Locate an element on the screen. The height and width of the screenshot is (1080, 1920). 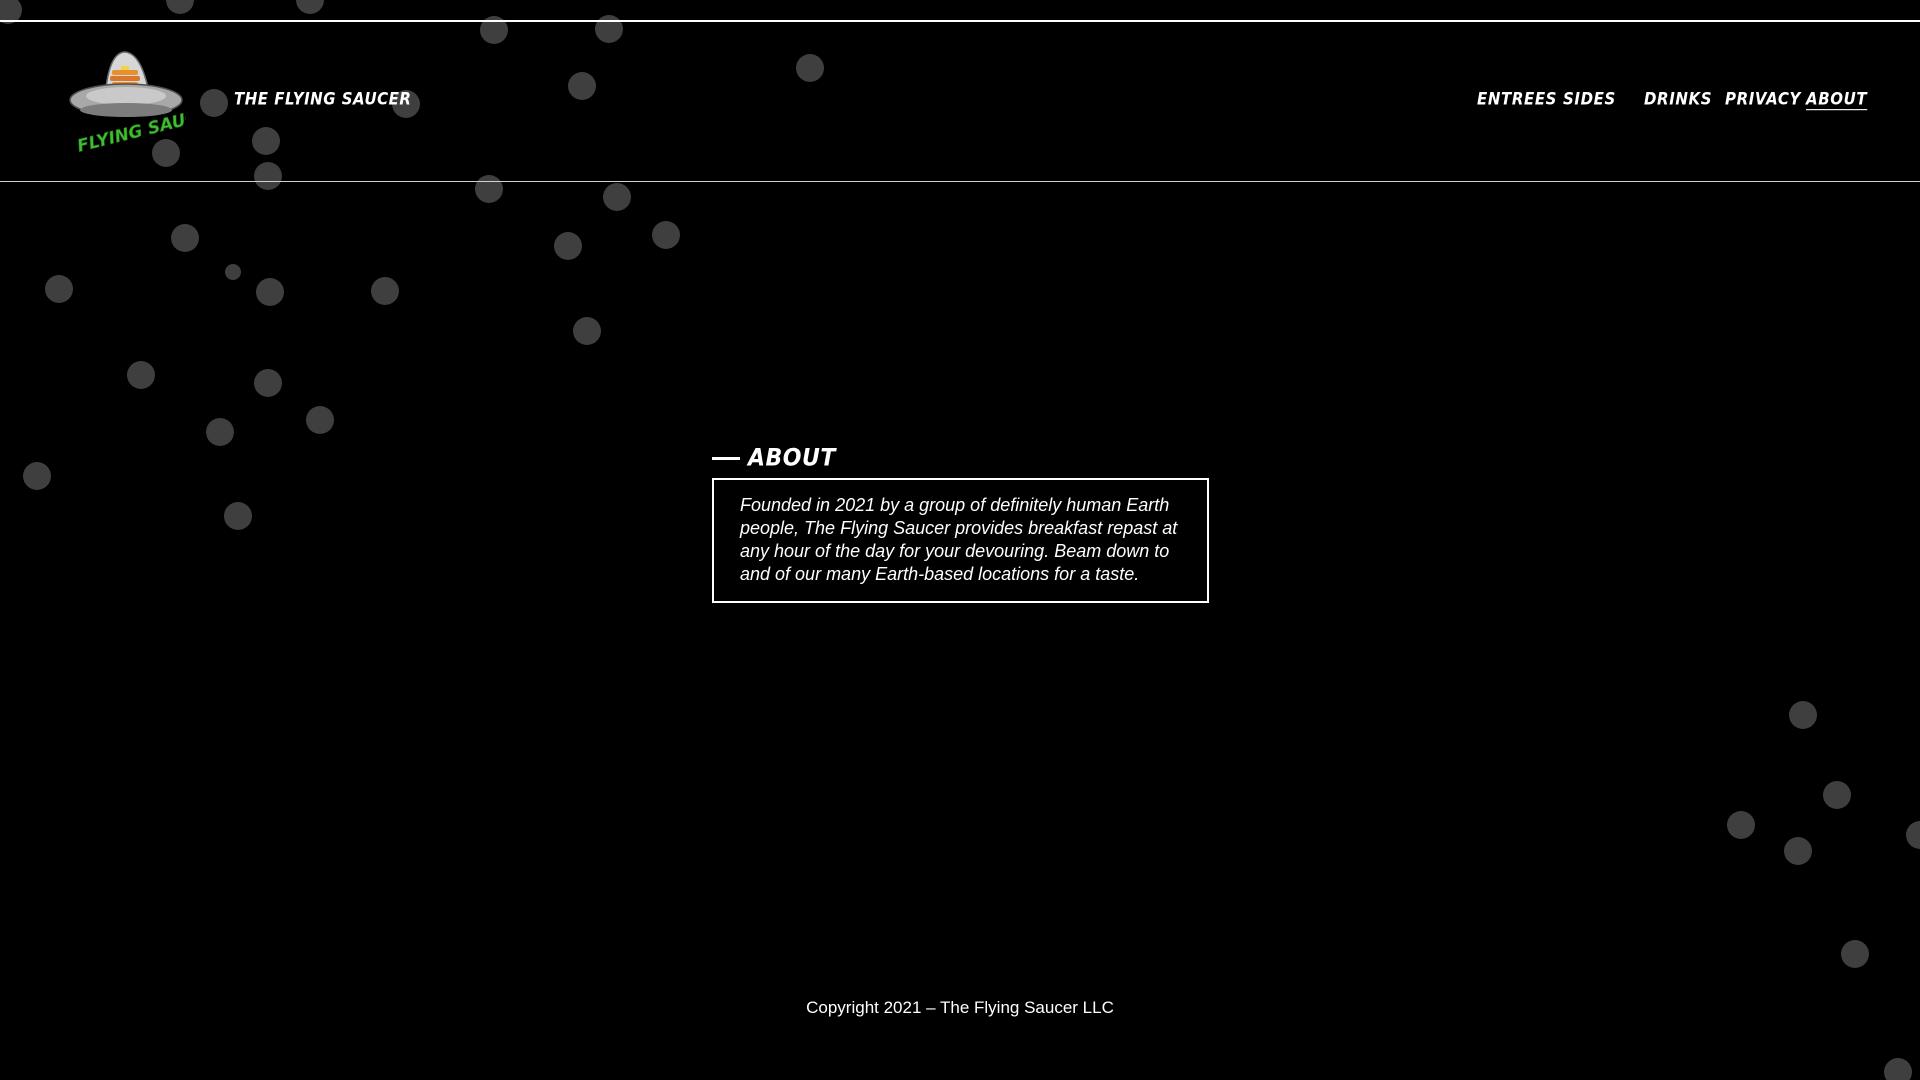
nav-entrees: ENTREES is located at coordinates (1517, 99).